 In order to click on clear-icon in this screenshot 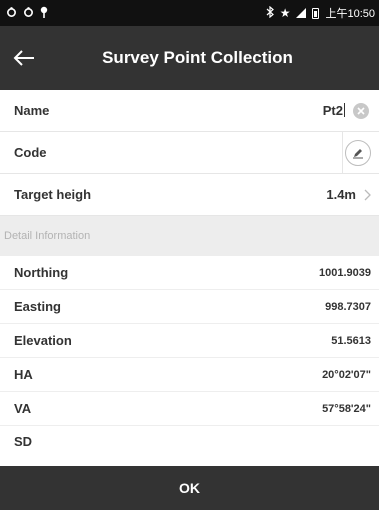, I will do `click(361, 110)`.